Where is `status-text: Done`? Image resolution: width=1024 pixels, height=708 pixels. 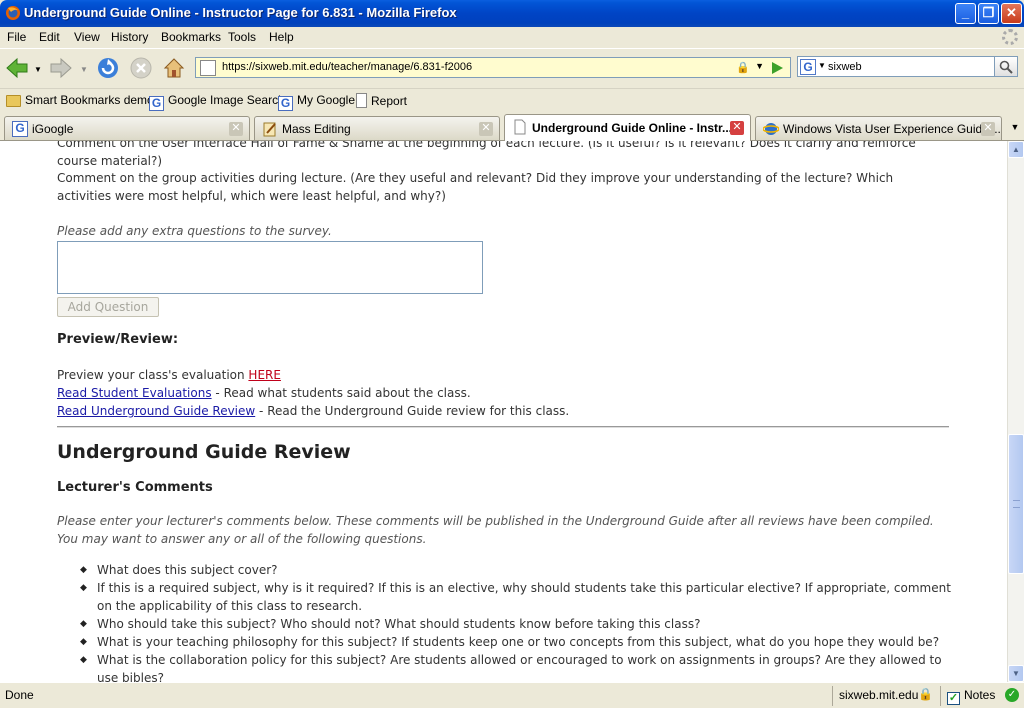
status-text: Done is located at coordinates (19, 695).